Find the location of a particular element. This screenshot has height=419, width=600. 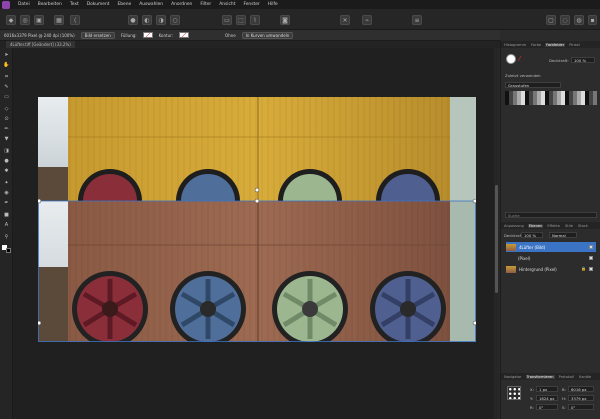

grayscale-swatches is located at coordinates (551, 98).